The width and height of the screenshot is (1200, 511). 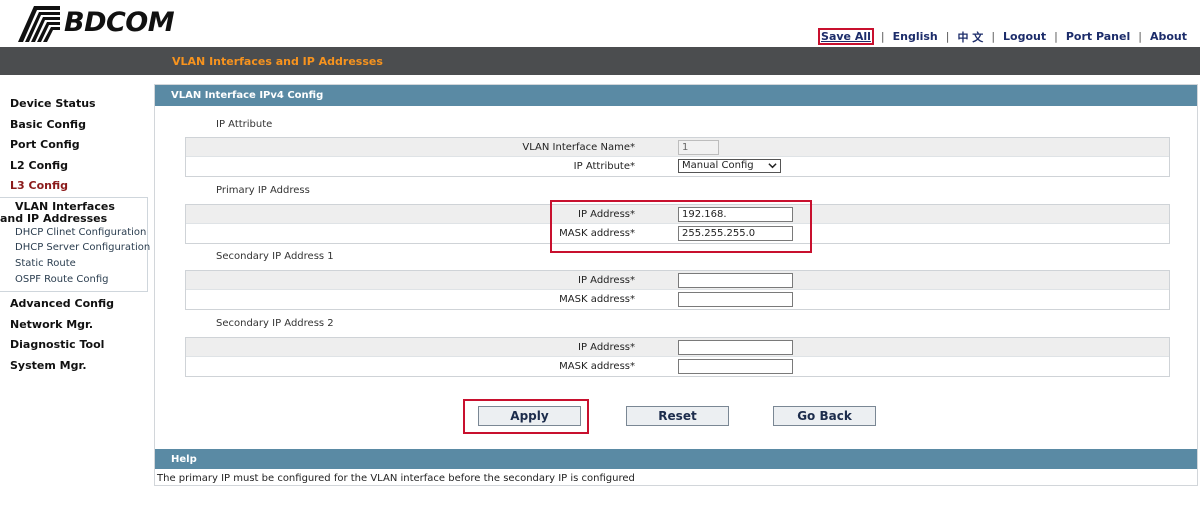 What do you see at coordinates (606, 347) in the screenshot?
I see `secondary2-ip-label: IP Address*` at bounding box center [606, 347].